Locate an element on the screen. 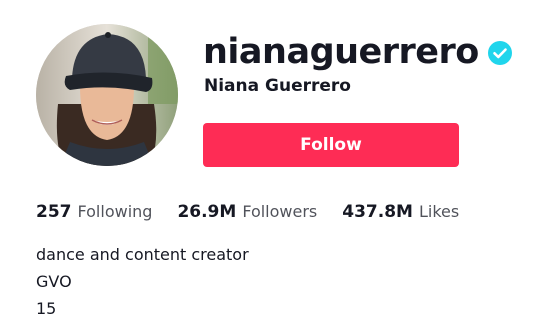 The height and width of the screenshot is (330, 554). stat-number: 437.8M is located at coordinates (377, 212).